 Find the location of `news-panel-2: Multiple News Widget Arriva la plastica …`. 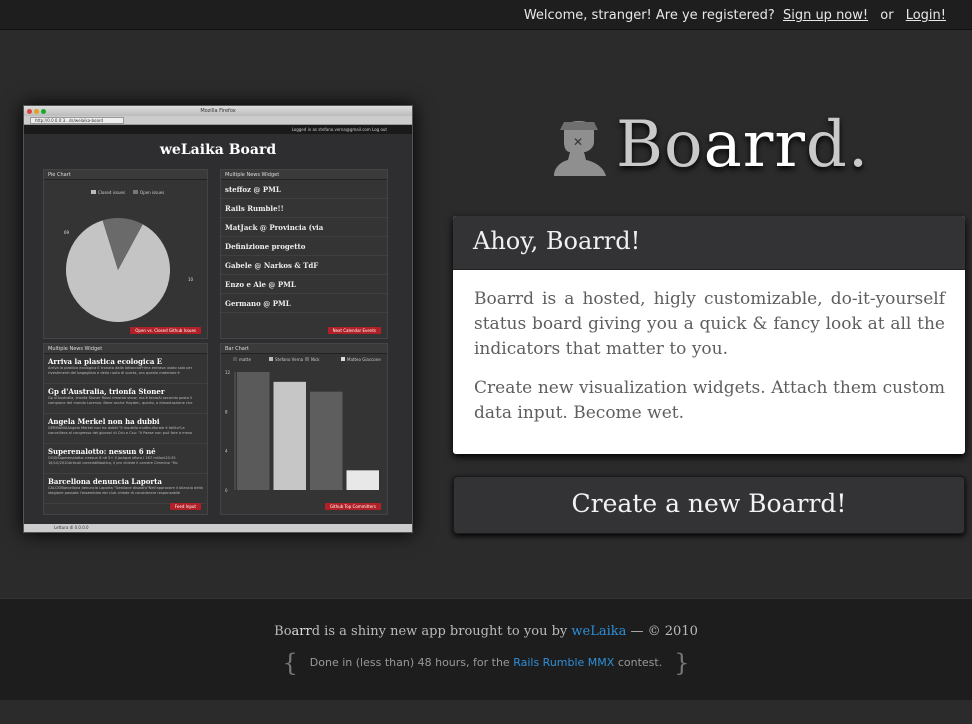

news-panel-2: Multiple News Widget Arriva la plastica … is located at coordinates (125, 429).